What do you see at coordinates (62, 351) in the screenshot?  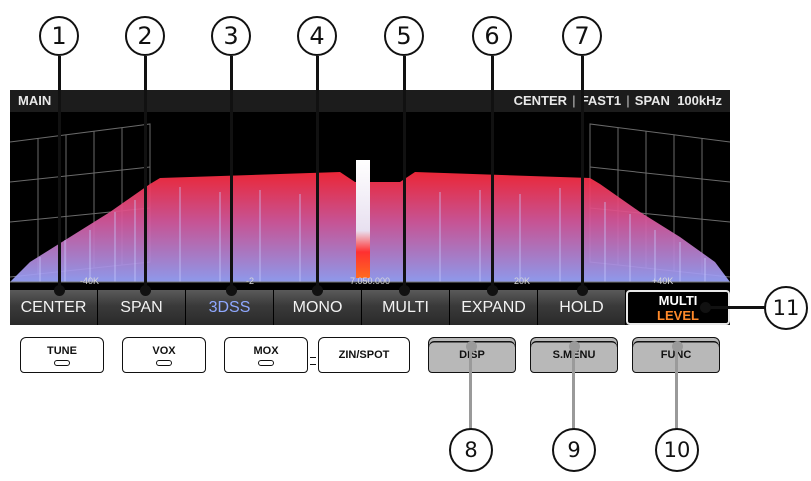 I see `tune-key-label: TUNE` at bounding box center [62, 351].